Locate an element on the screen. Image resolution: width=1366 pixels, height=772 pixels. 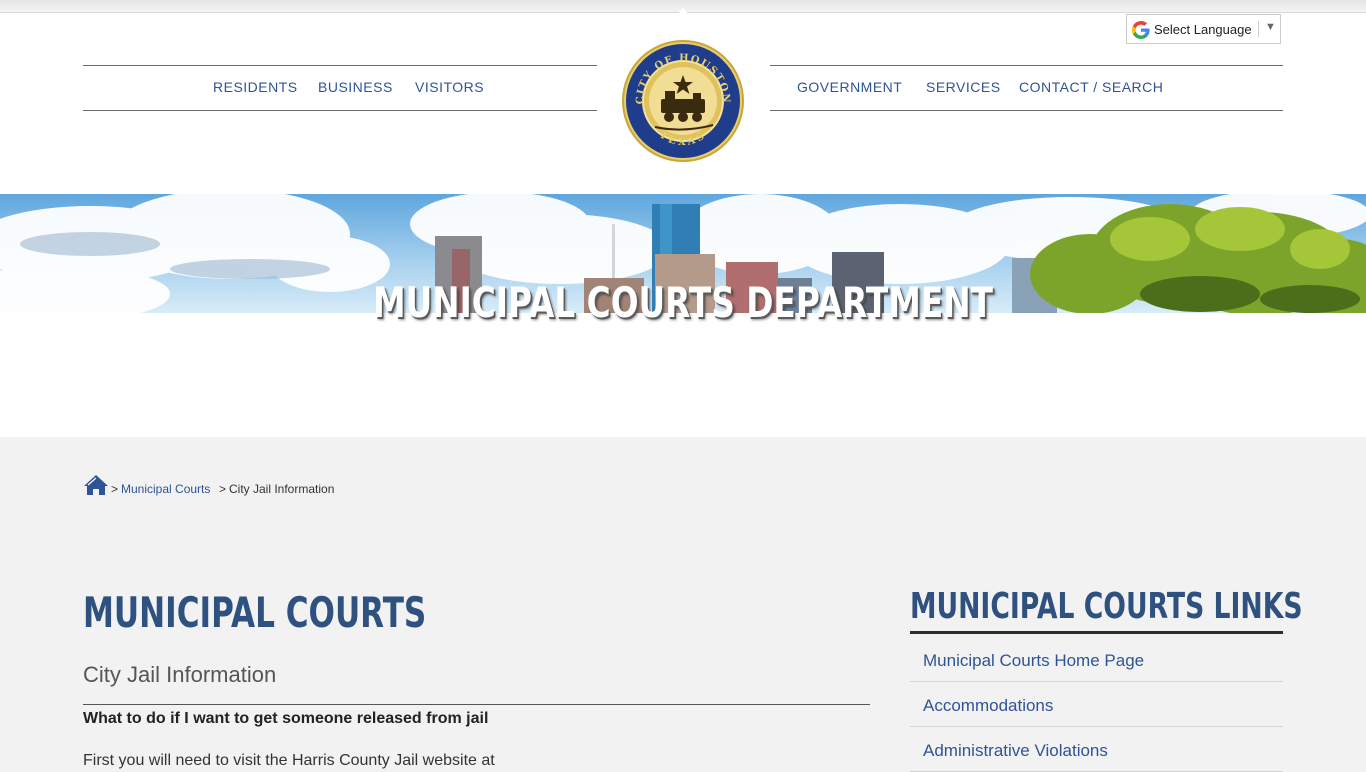
language-divider is located at coordinates (1258, 29).